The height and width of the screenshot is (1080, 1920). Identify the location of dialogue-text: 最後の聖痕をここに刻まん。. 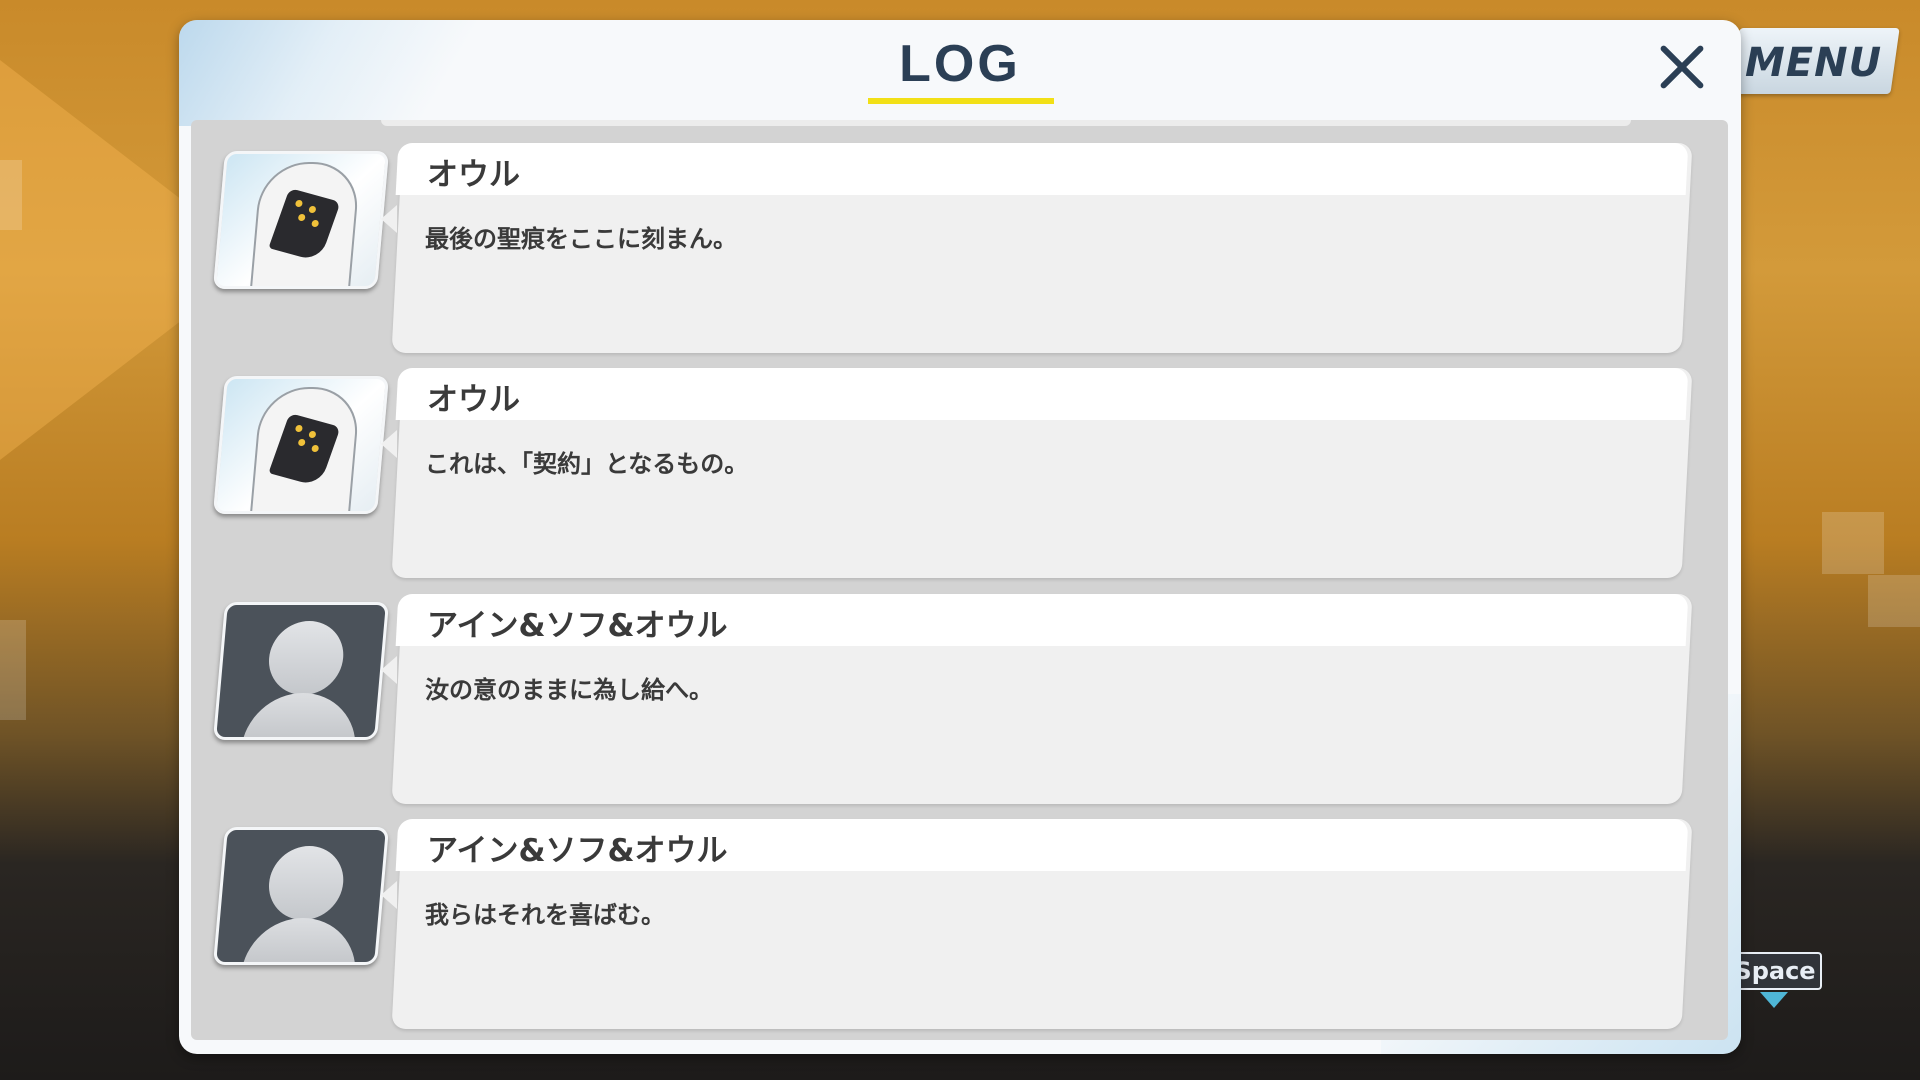
(581, 239).